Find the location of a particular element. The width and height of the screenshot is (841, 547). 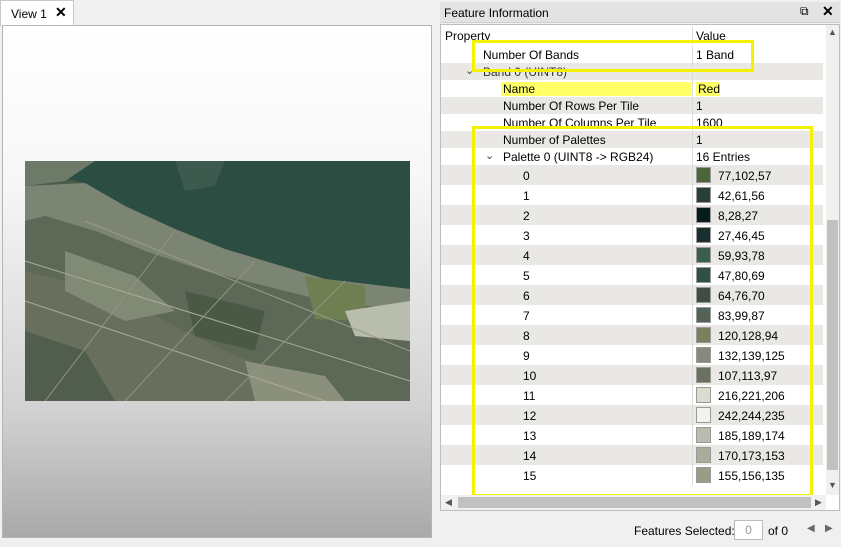

vertical-scrollbar: ▲ ▼ is located at coordinates (832, 260).